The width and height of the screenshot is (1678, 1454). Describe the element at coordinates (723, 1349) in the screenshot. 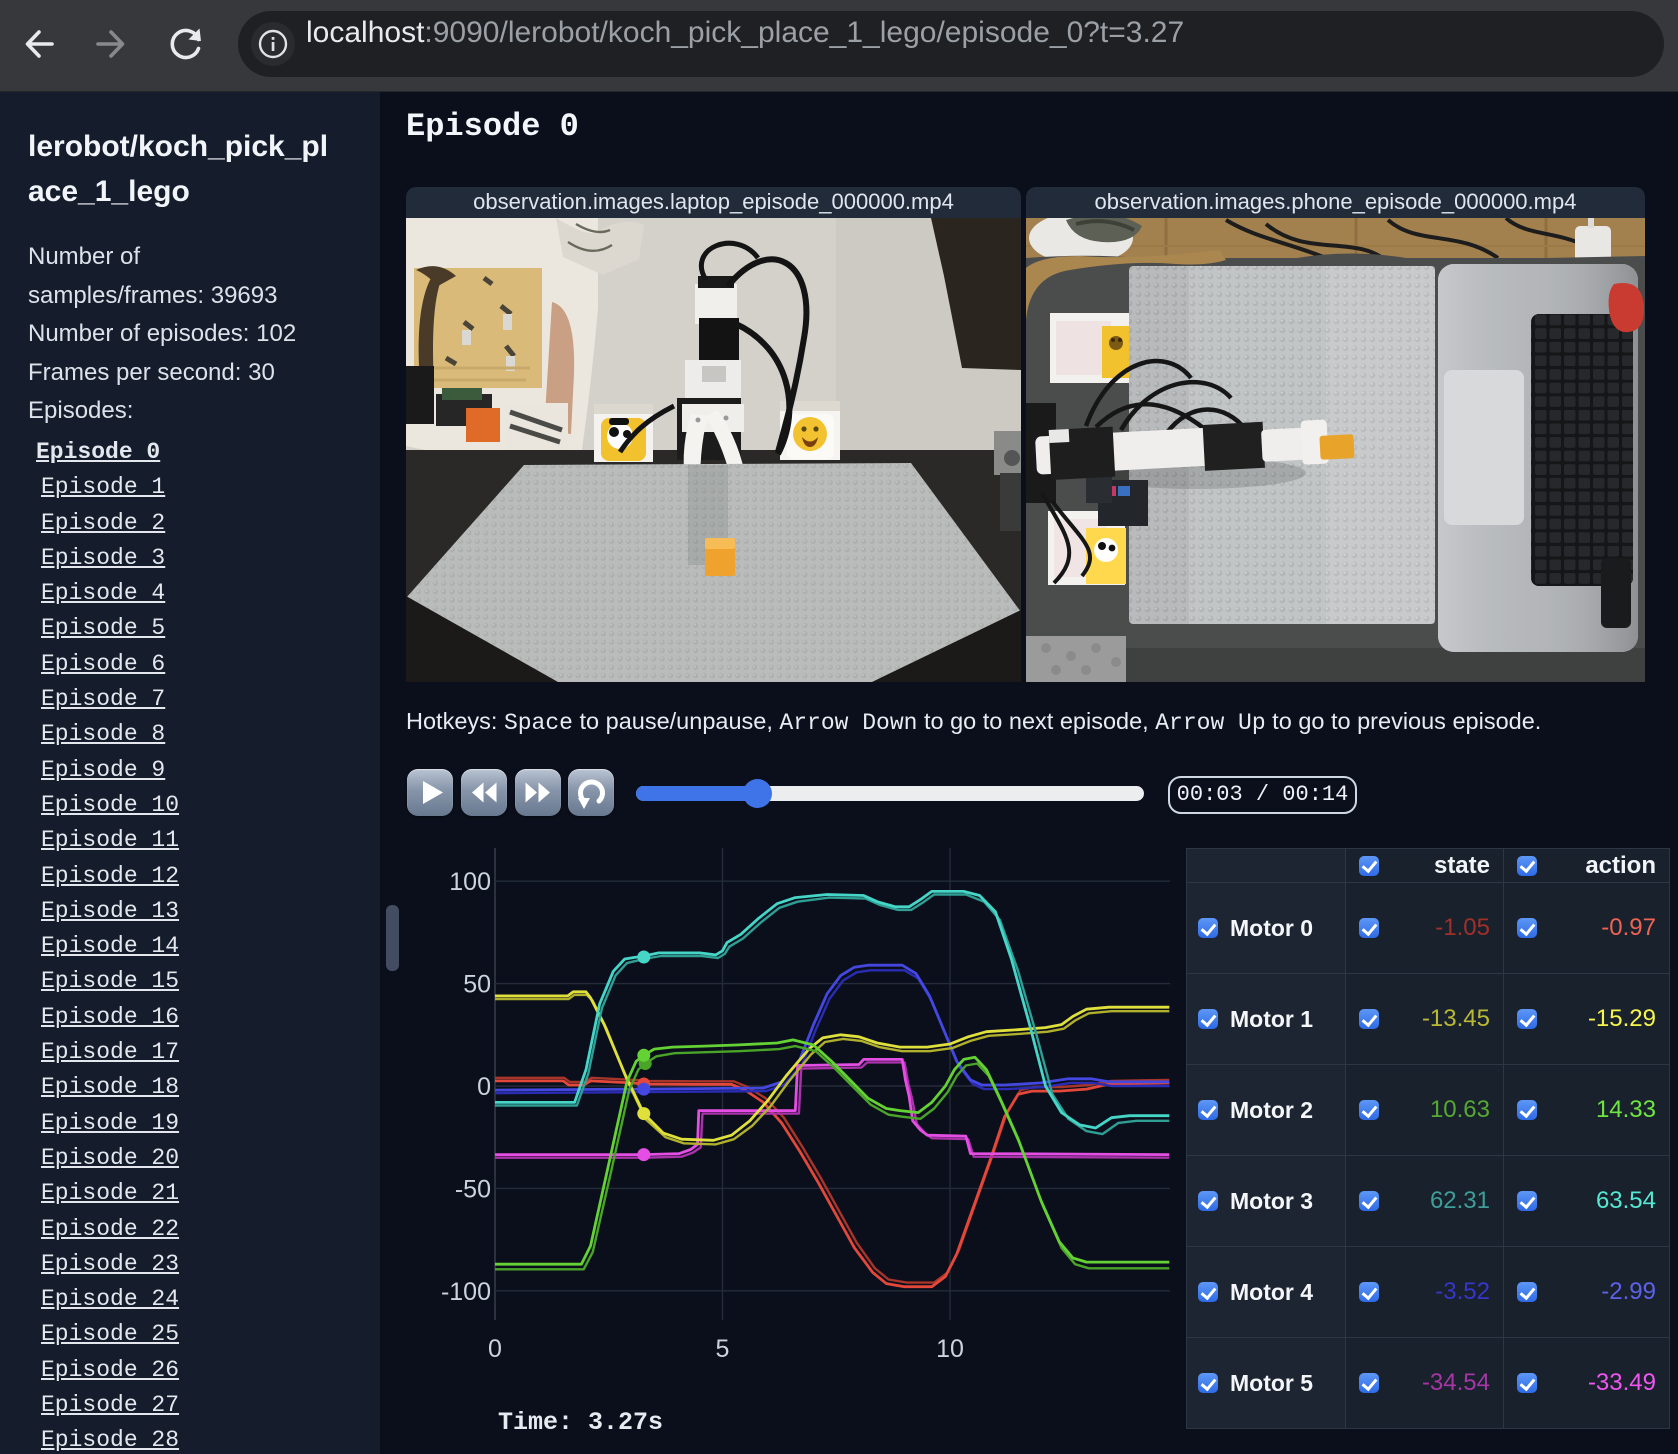

I see `svg-text: 5` at that location.